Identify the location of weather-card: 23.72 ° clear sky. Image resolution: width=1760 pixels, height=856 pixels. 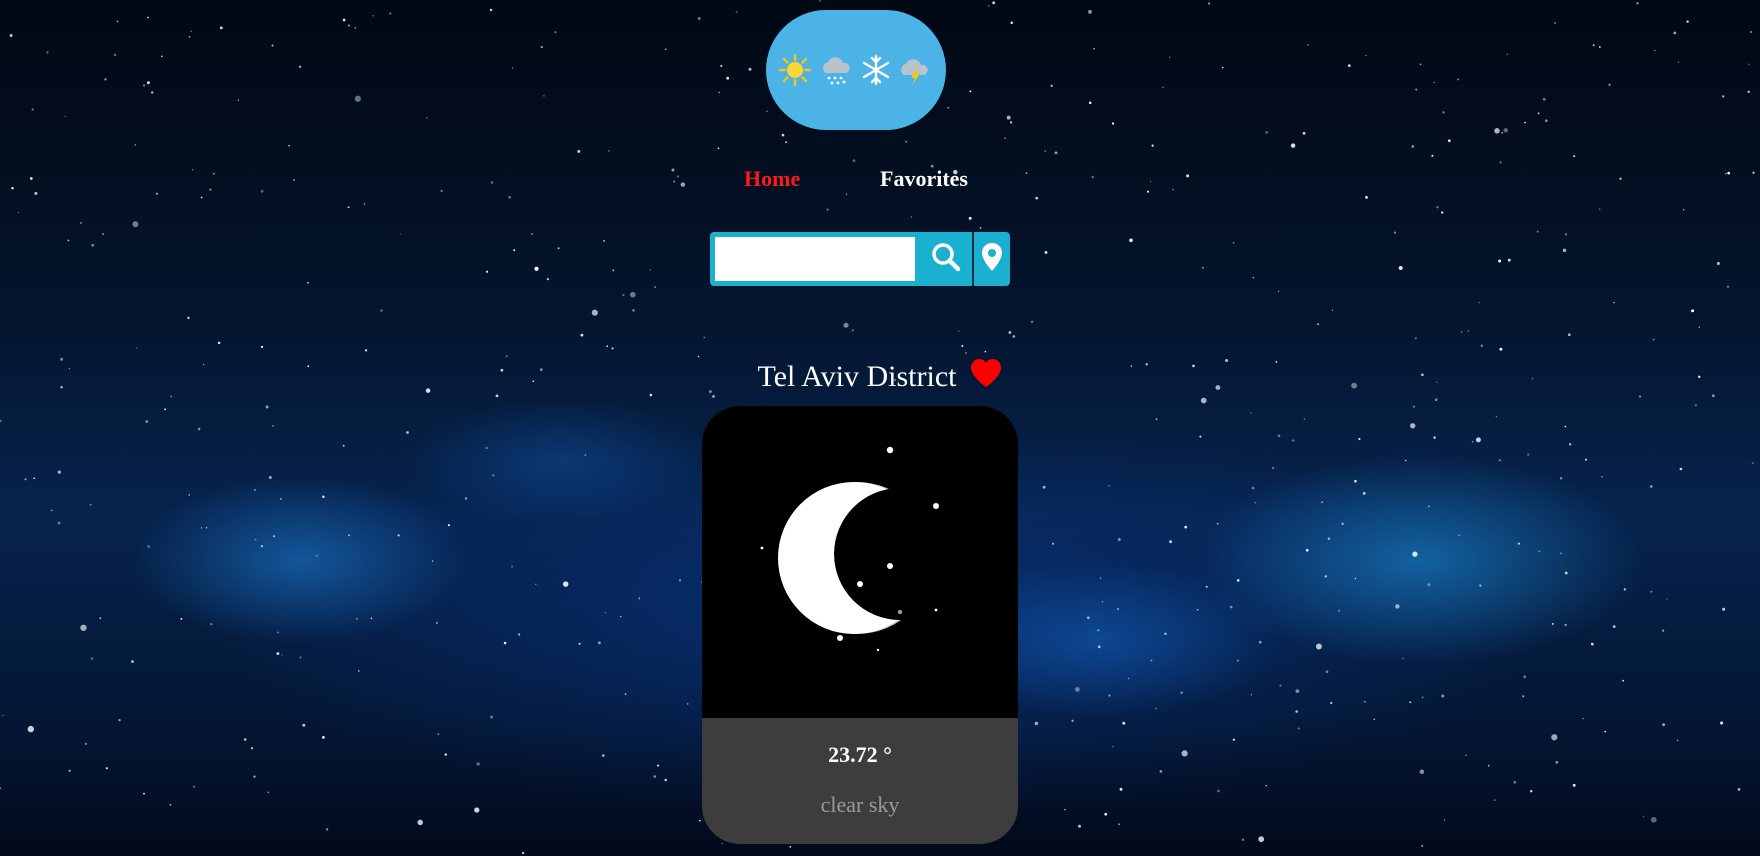
(860, 625).